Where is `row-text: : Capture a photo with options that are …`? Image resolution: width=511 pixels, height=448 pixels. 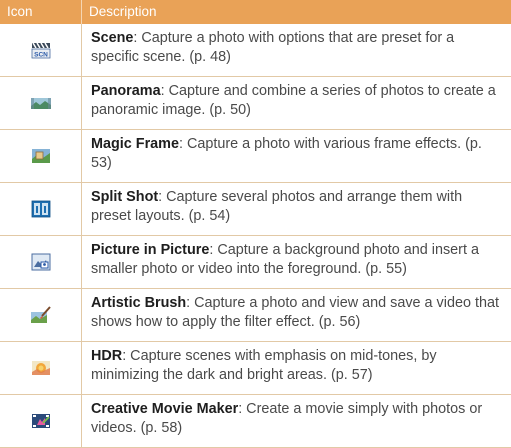 row-text: : Capture a photo with options that are … is located at coordinates (273, 47).